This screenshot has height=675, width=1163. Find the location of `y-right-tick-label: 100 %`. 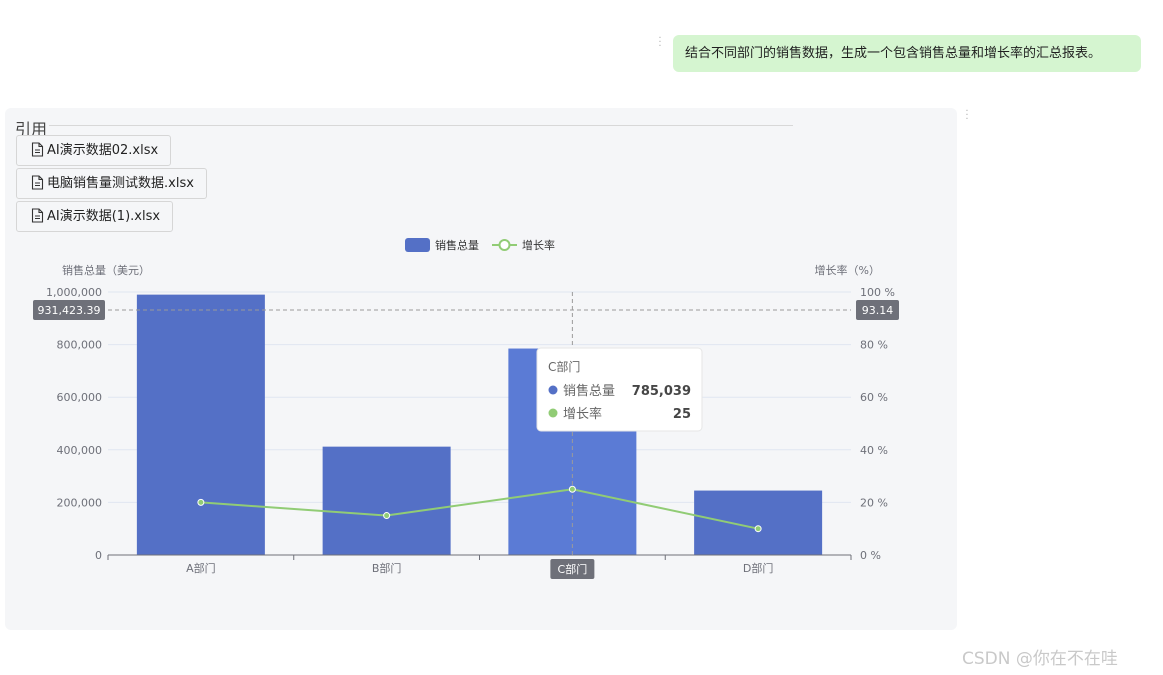

y-right-tick-label: 100 % is located at coordinates (877, 292).